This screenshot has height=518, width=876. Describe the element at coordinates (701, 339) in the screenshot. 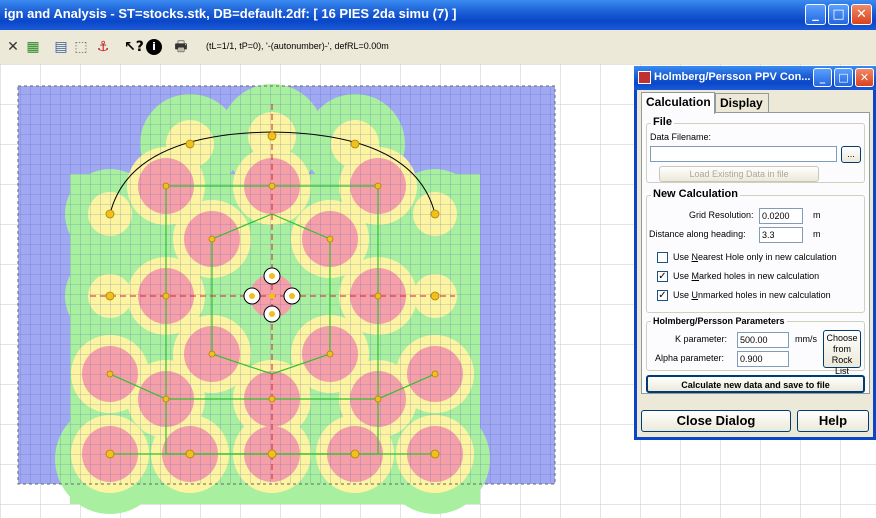

I see `k-parameter-label: K parameter:` at that location.